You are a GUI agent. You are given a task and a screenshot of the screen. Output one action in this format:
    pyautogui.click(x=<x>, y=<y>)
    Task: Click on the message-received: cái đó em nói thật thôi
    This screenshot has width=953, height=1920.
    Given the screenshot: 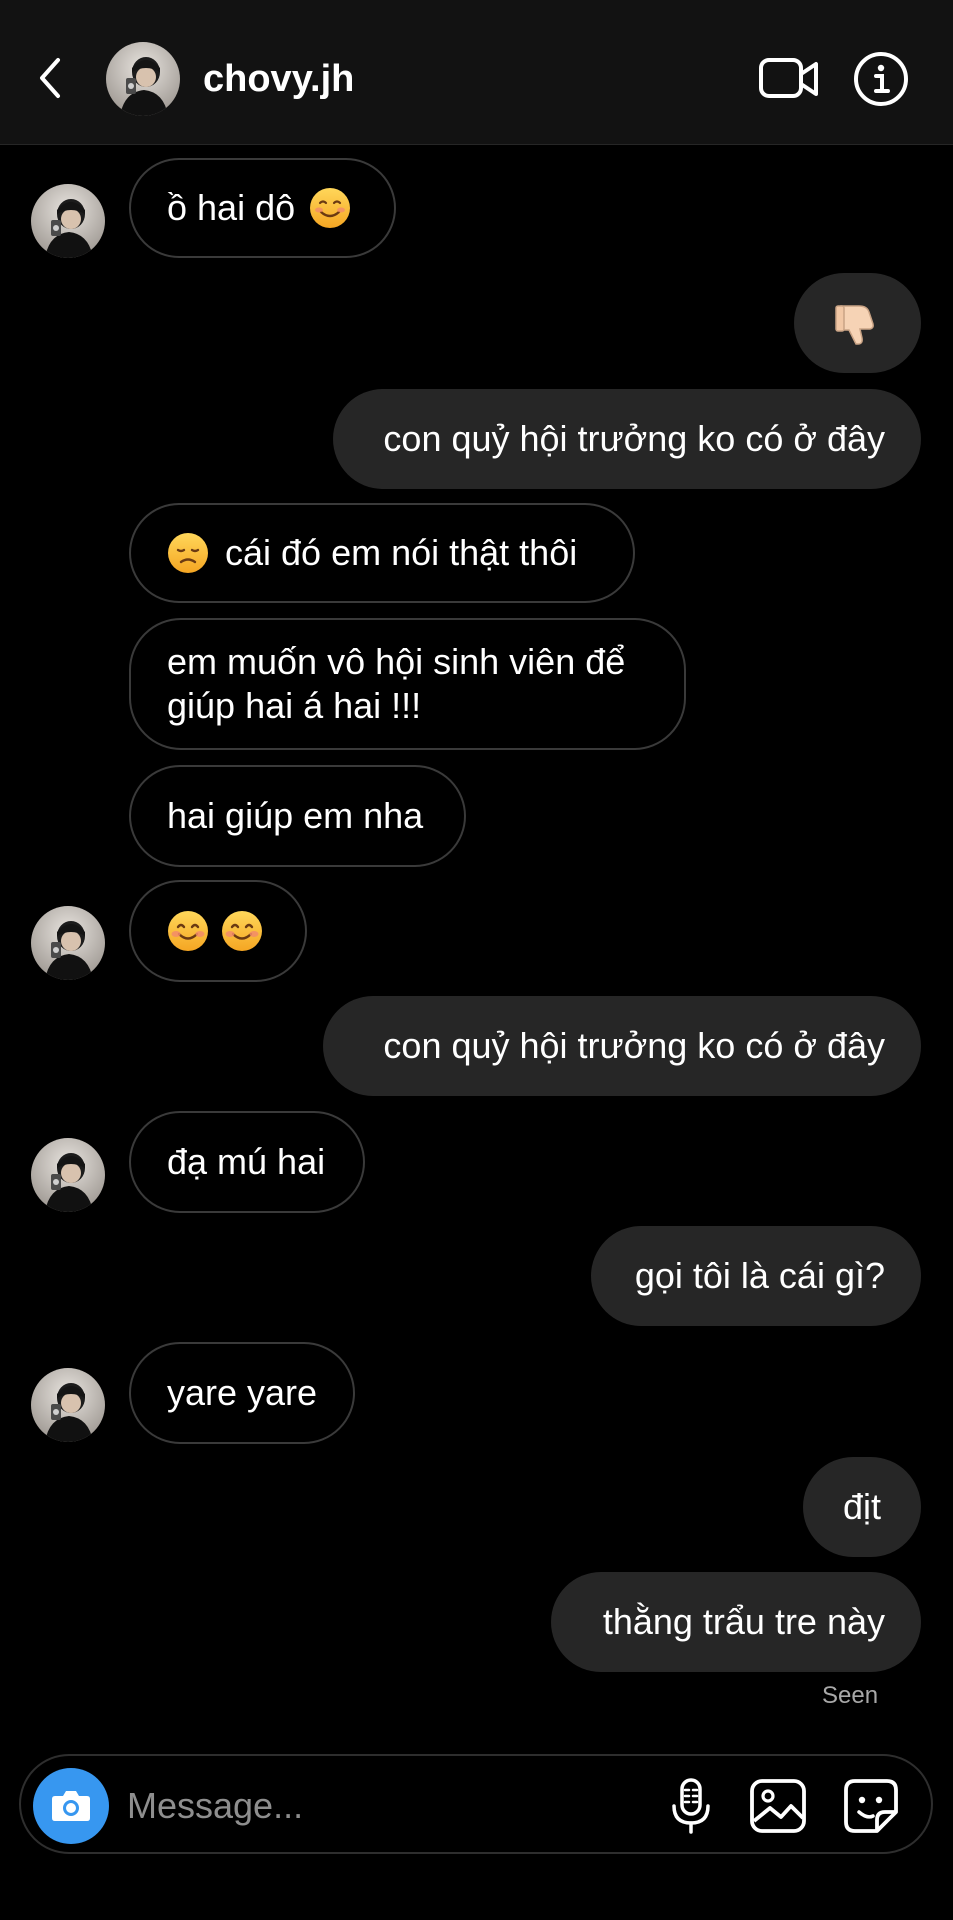 What is the action you would take?
    pyautogui.click(x=382, y=553)
    